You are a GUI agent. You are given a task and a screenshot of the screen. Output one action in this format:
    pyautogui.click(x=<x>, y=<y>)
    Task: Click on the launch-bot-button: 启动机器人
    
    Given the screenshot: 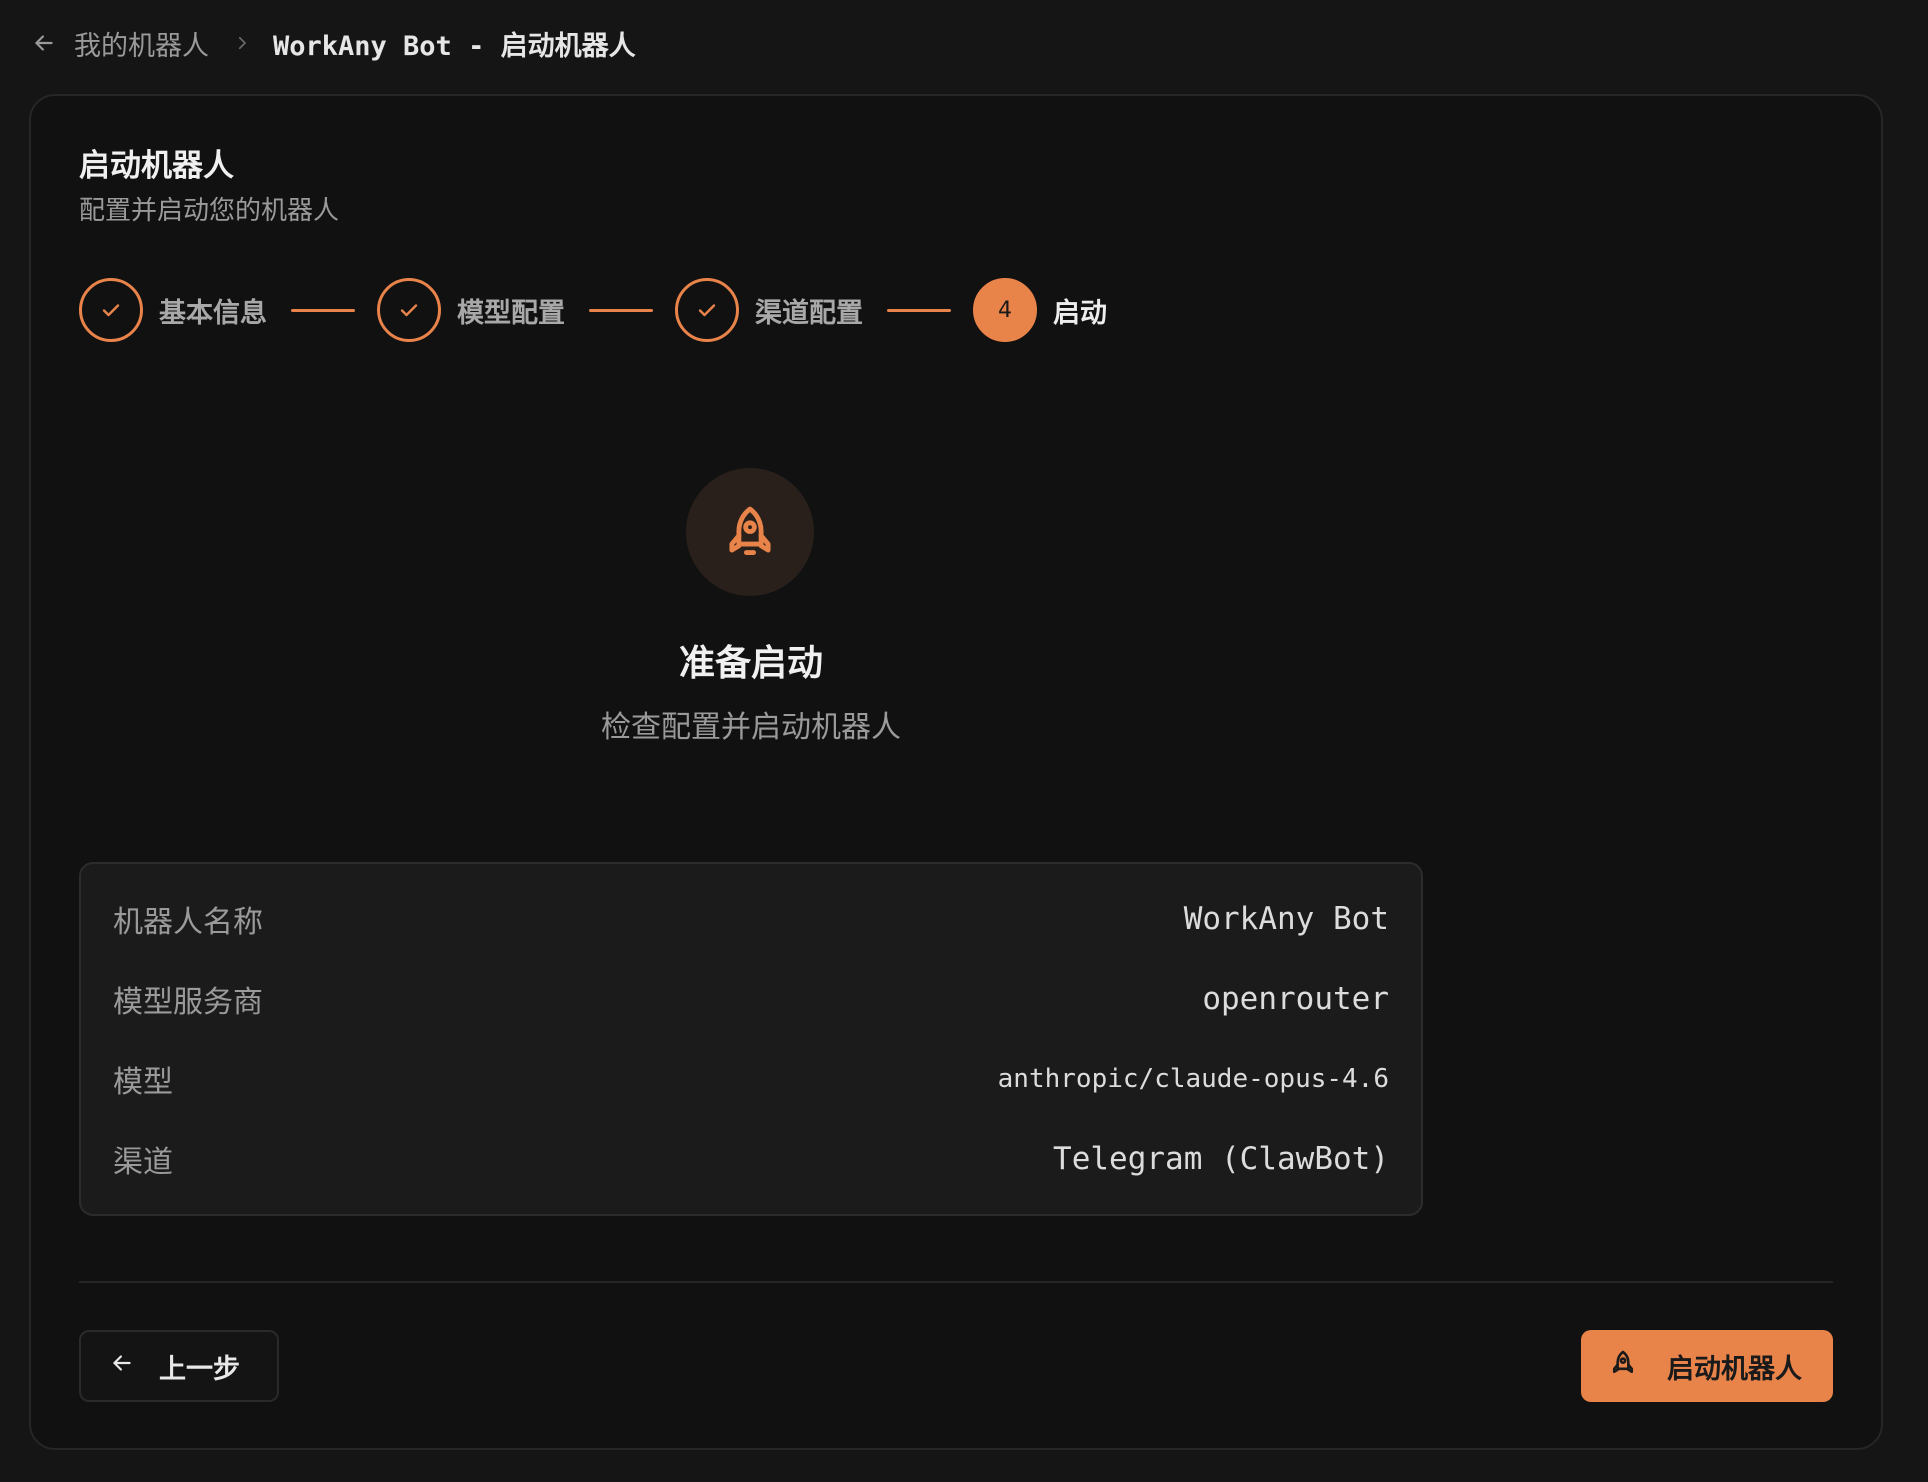 What is the action you would take?
    pyautogui.click(x=1707, y=1366)
    